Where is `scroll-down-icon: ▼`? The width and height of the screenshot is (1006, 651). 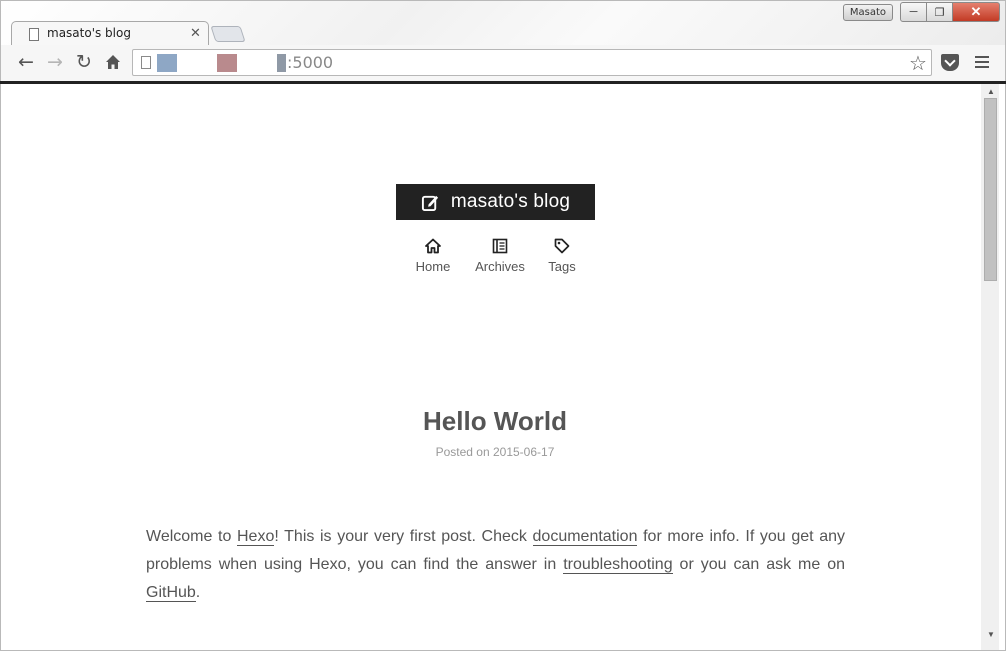 scroll-down-icon: ▼ is located at coordinates (991, 634).